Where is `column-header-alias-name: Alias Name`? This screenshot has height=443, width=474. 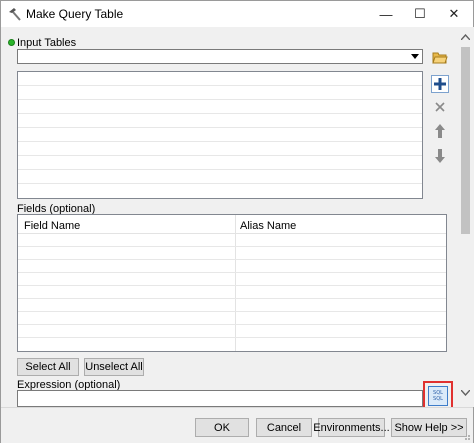
column-header-alias-name: Alias Name is located at coordinates (268, 226).